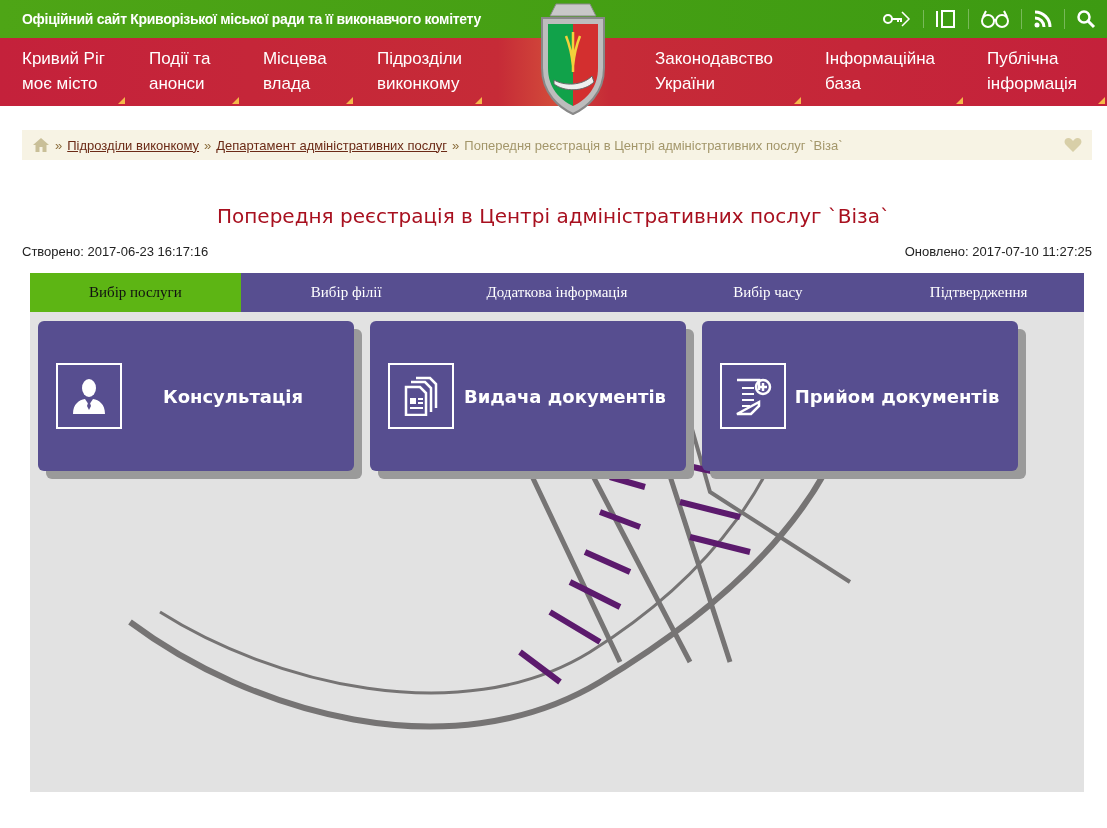  Describe the element at coordinates (753, 396) in the screenshot. I see `document-add-icon` at that location.